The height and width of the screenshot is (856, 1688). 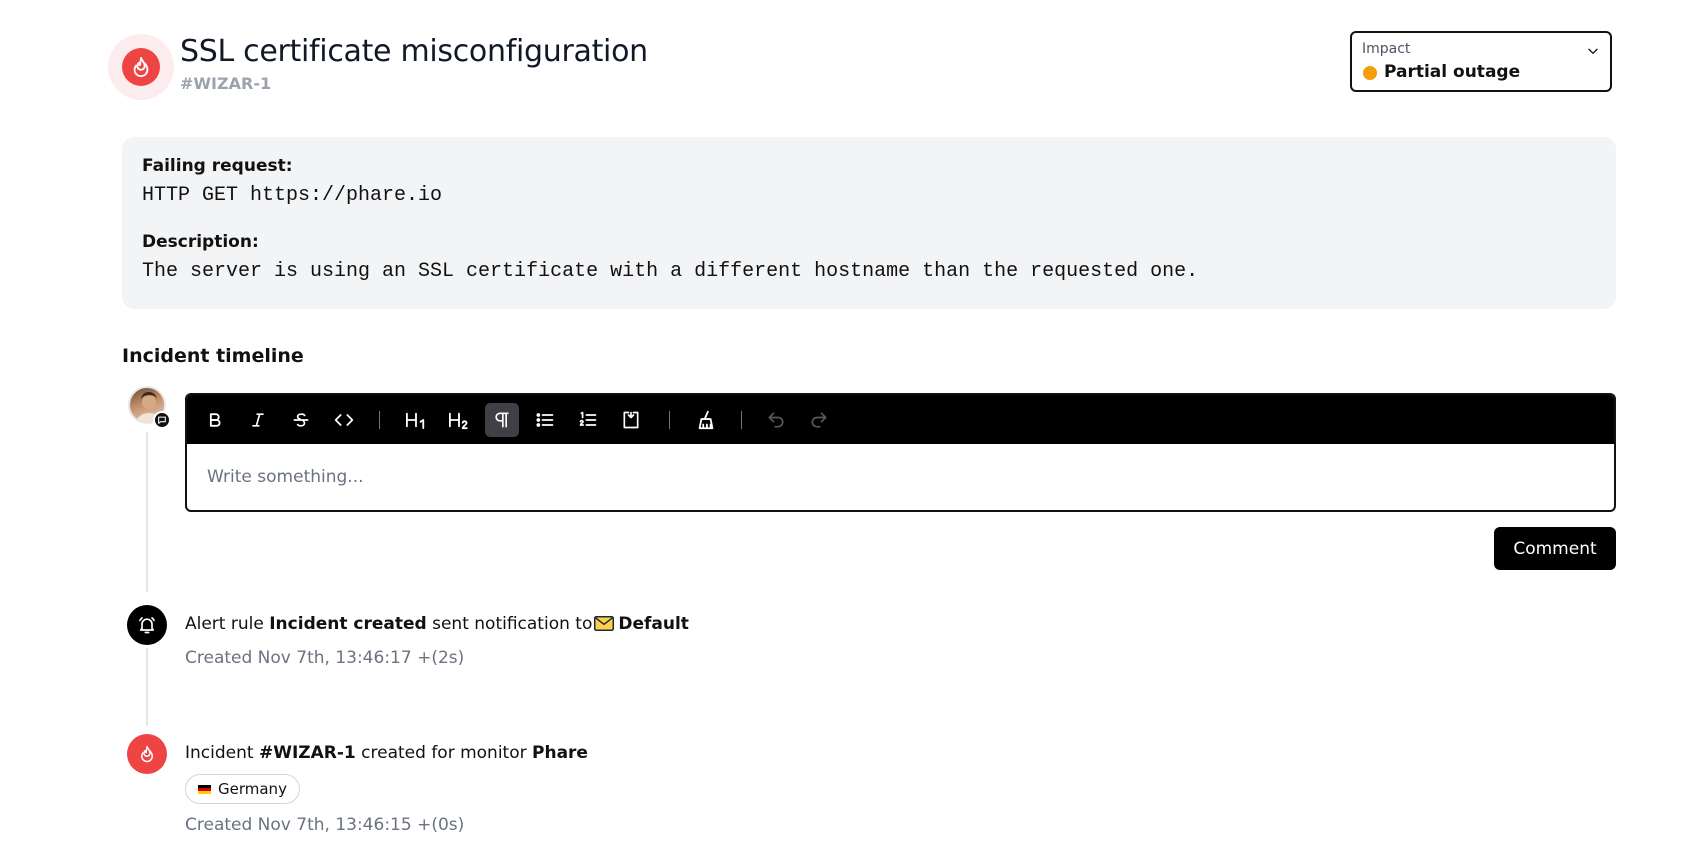 What do you see at coordinates (1370, 73) in the screenshot?
I see `impact-status-dot` at bounding box center [1370, 73].